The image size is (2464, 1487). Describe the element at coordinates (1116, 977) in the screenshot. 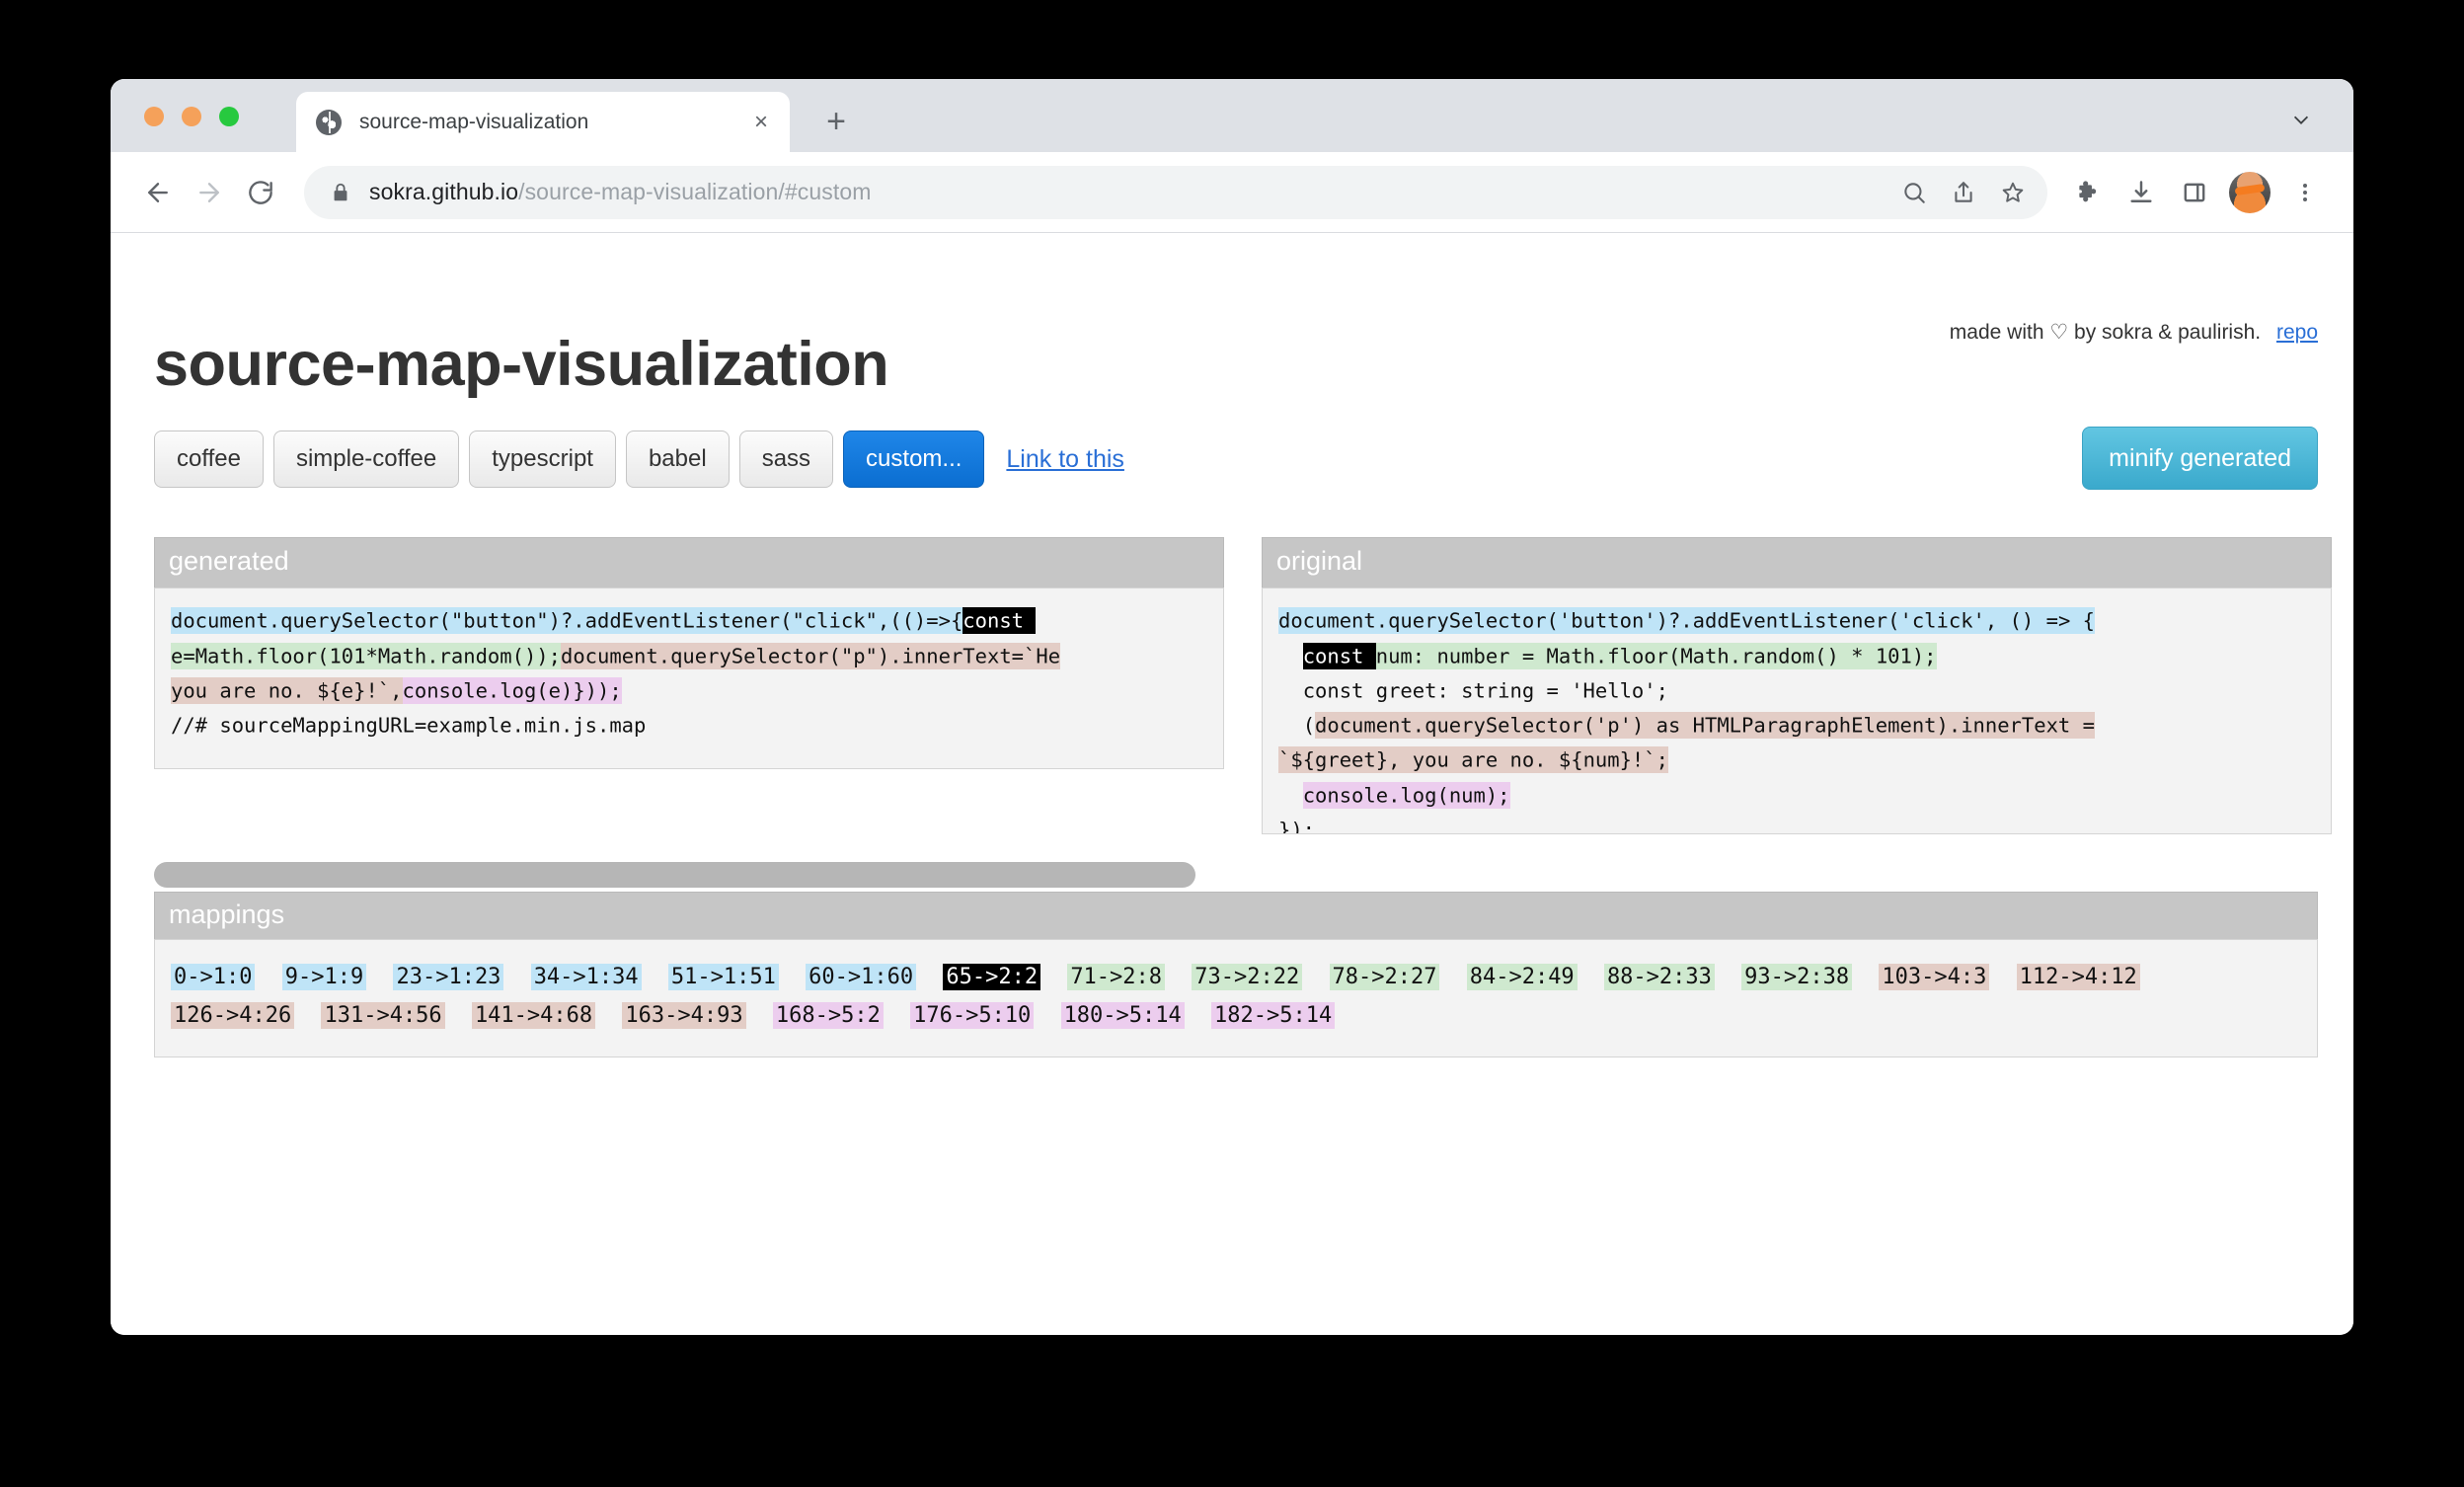

I see `mapping-item: 71->2:8` at that location.